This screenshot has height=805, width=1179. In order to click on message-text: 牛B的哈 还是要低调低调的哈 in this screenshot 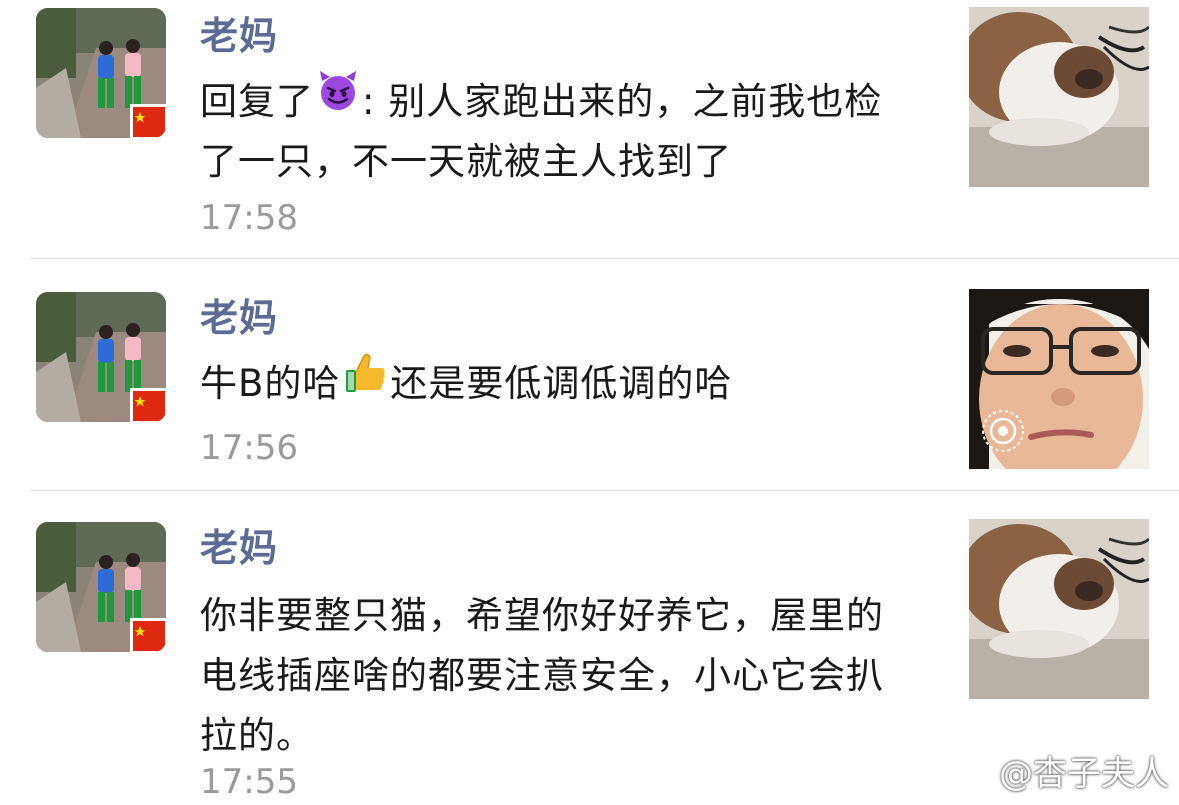, I will do `click(550, 383)`.